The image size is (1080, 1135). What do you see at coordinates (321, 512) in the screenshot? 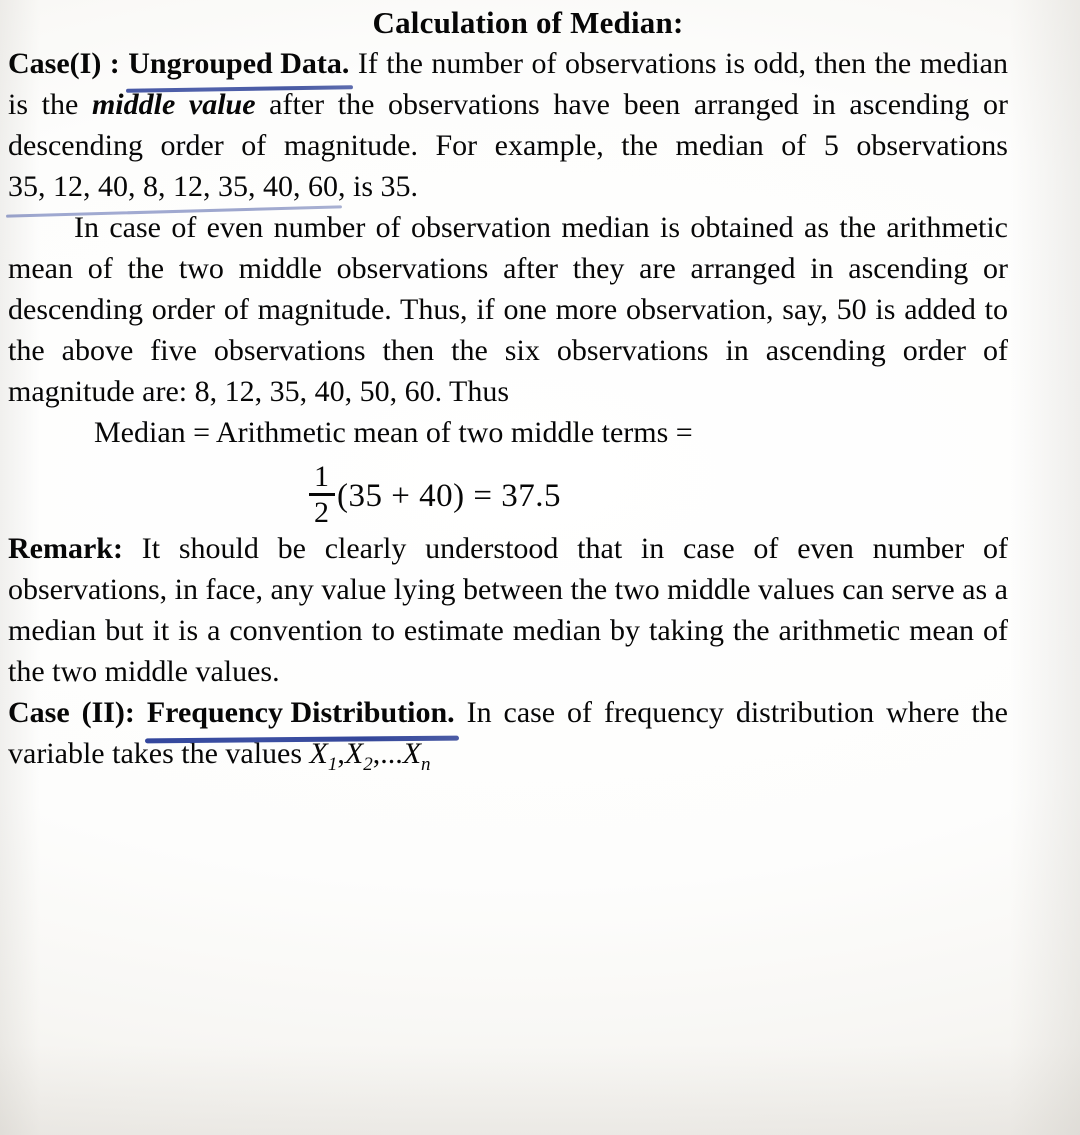
I see `fraction-denominator: 2` at bounding box center [321, 512].